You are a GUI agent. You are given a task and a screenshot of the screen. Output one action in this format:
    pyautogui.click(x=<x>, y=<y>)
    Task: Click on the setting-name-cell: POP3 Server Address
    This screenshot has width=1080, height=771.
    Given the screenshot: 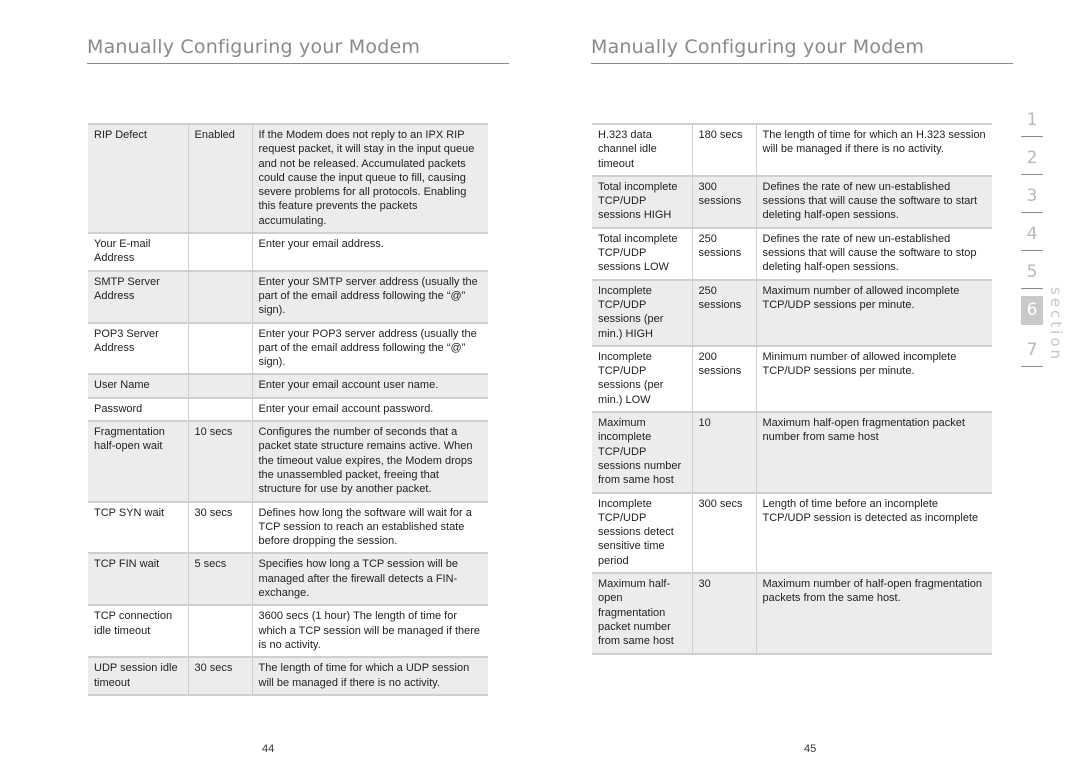 What is the action you would take?
    pyautogui.click(x=138, y=348)
    